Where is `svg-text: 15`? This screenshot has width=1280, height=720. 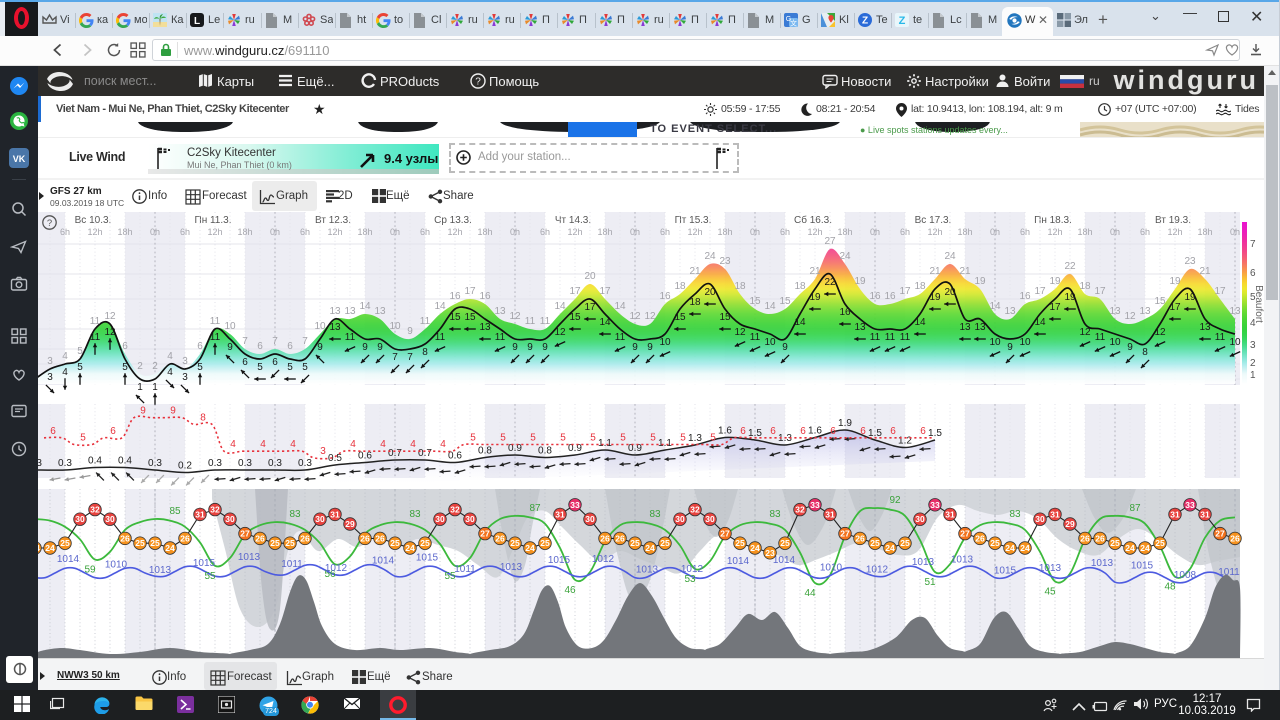
svg-text: 15 is located at coordinates (725, 317).